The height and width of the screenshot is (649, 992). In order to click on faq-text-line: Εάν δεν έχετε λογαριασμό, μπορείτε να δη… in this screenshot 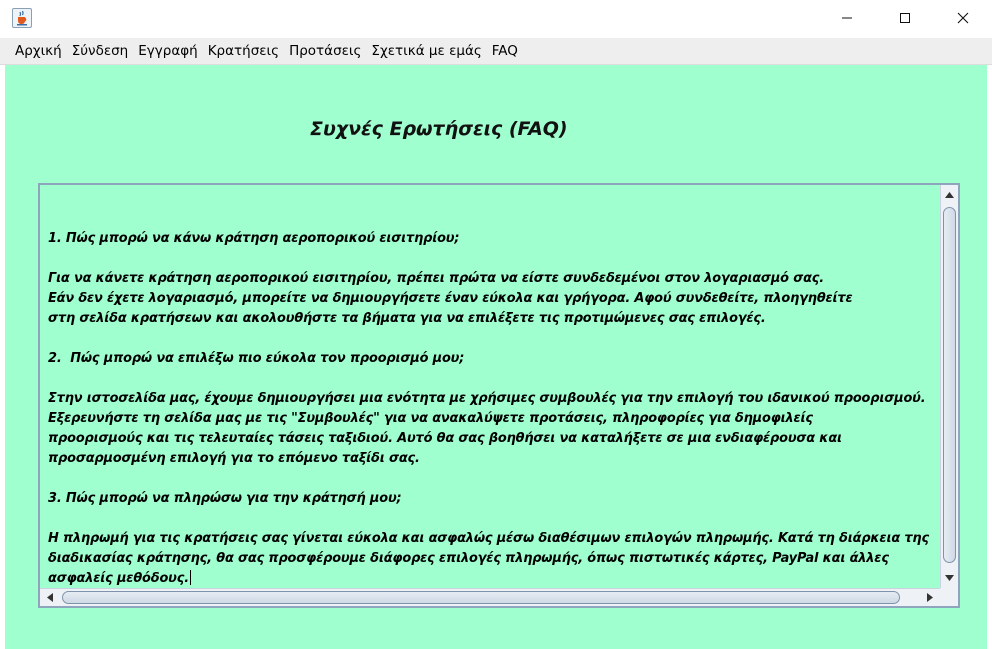, I will do `click(450, 298)`.